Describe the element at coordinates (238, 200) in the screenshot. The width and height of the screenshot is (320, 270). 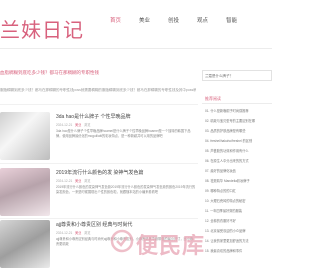
I see `sidebar-item: 10. 大理石瓷砖的特点的秘密` at that location.